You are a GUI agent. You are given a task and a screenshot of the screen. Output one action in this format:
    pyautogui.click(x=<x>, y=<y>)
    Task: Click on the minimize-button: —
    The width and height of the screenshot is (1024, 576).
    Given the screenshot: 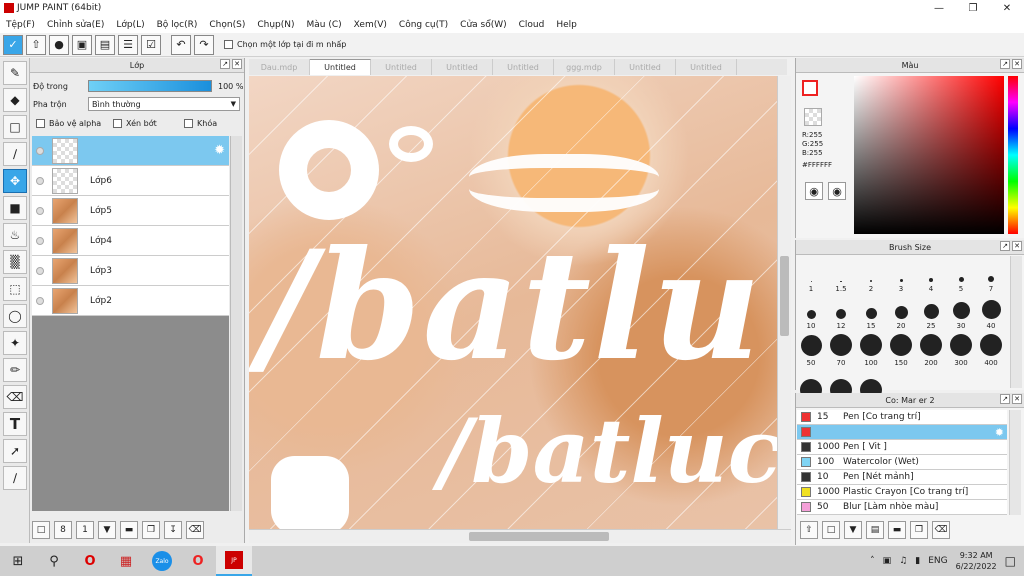 What is the action you would take?
    pyautogui.click(x=939, y=8)
    